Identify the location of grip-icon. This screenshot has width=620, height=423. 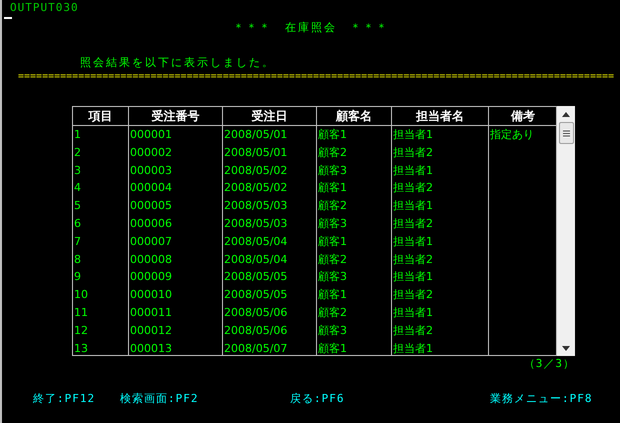
(566, 133).